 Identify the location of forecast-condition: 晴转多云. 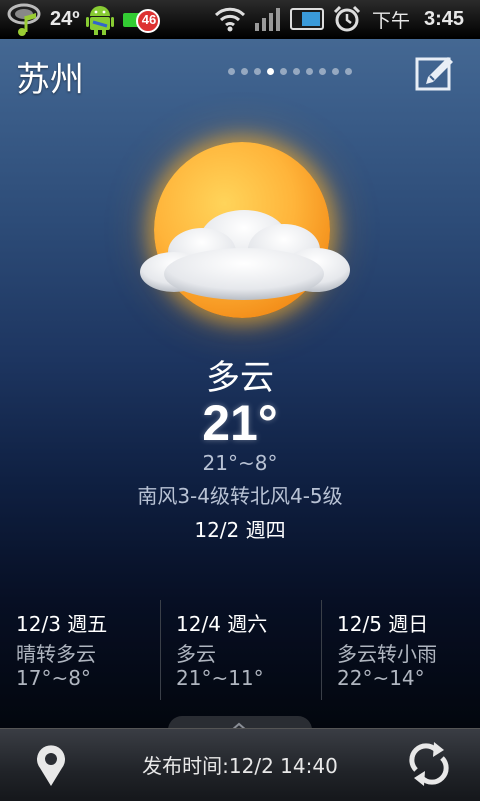
(56, 654).